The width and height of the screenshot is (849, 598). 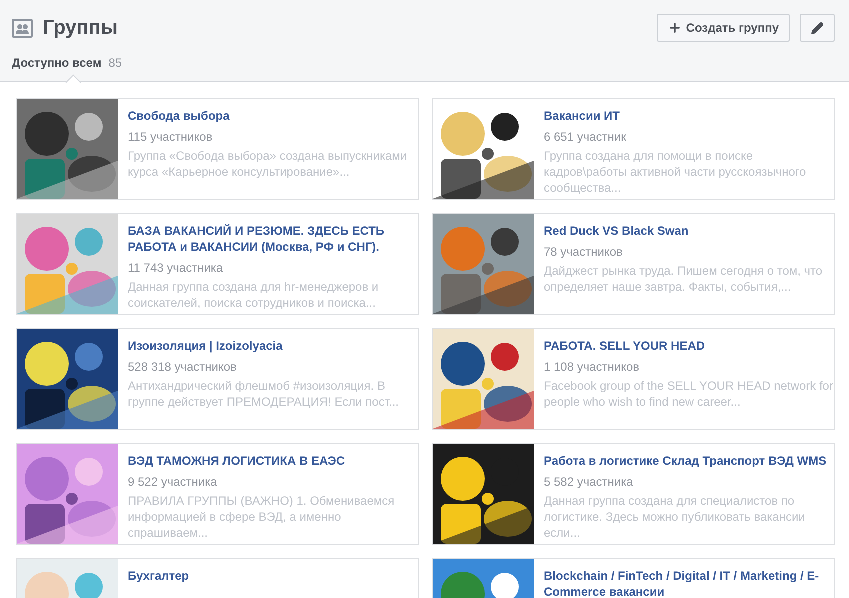 I want to click on group-name: Вакансии ИТ, so click(x=689, y=116).